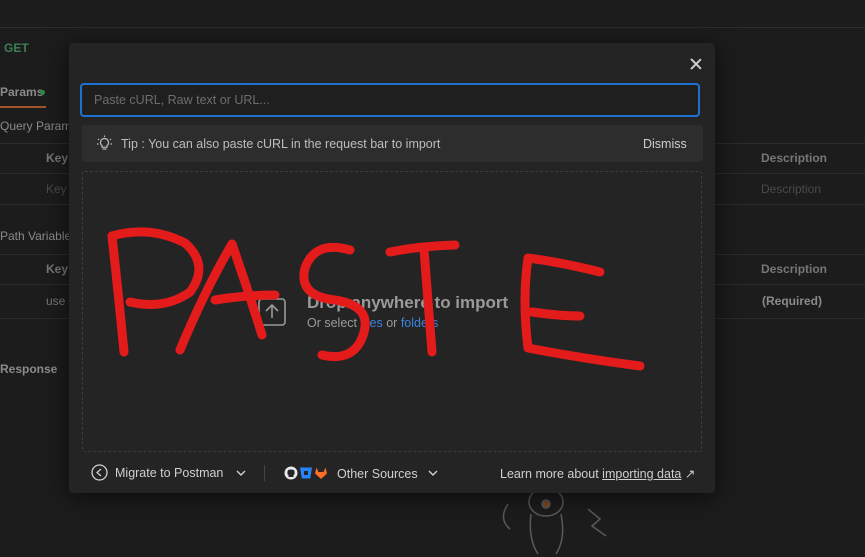  I want to click on select-folders-link: folders, so click(420, 323).